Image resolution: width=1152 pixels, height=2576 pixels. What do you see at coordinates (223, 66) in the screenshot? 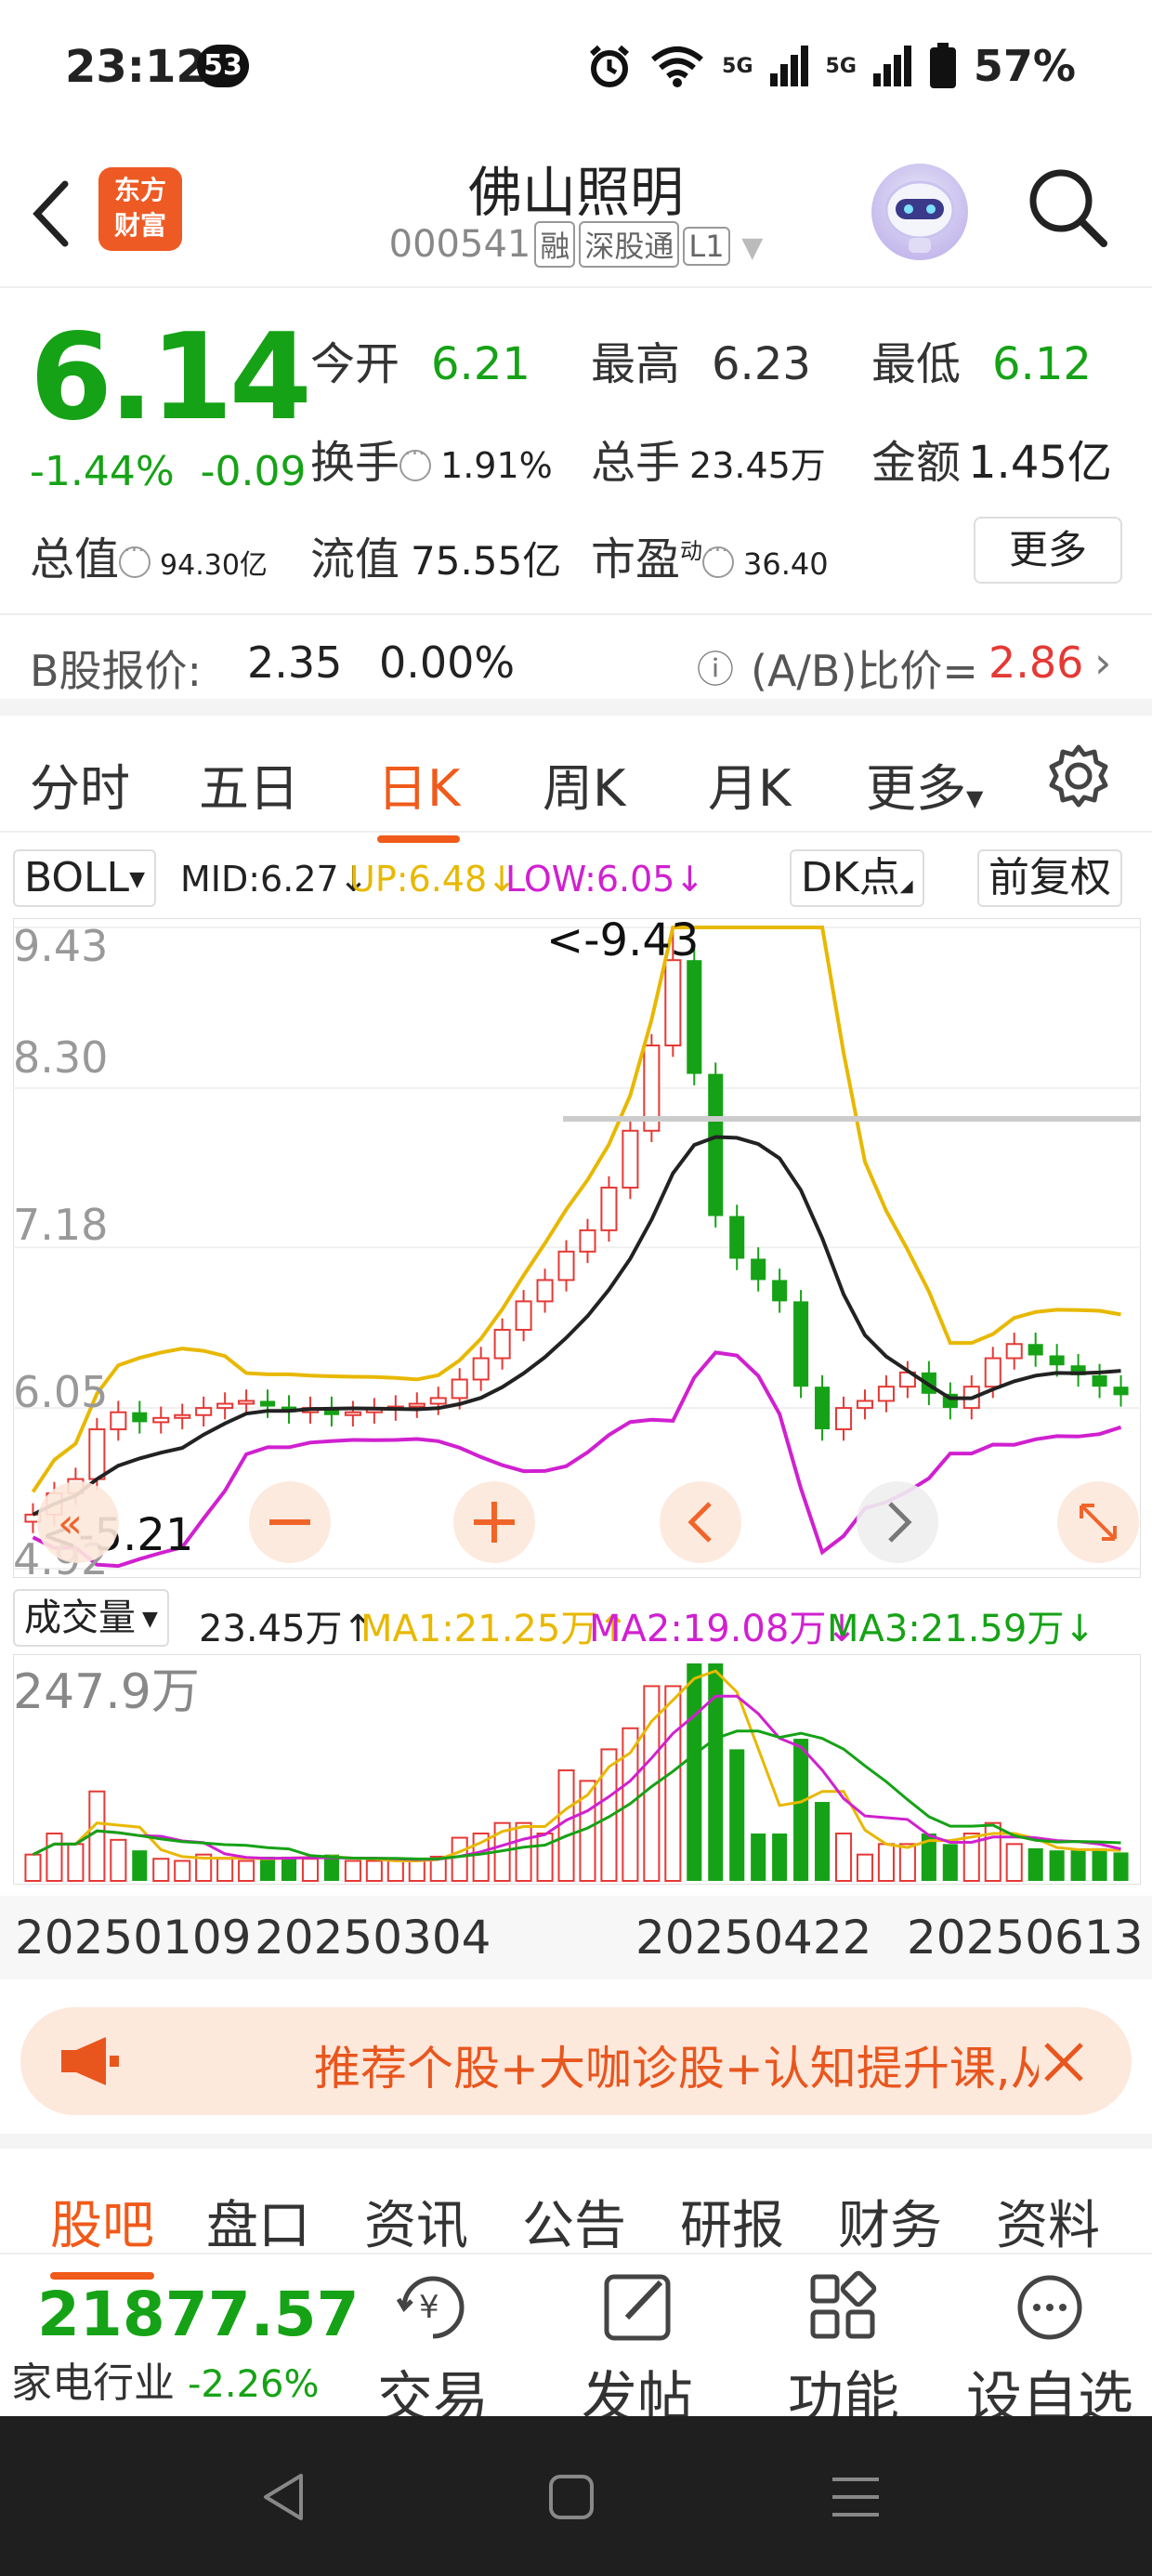
I see `notification-badge: 53` at bounding box center [223, 66].